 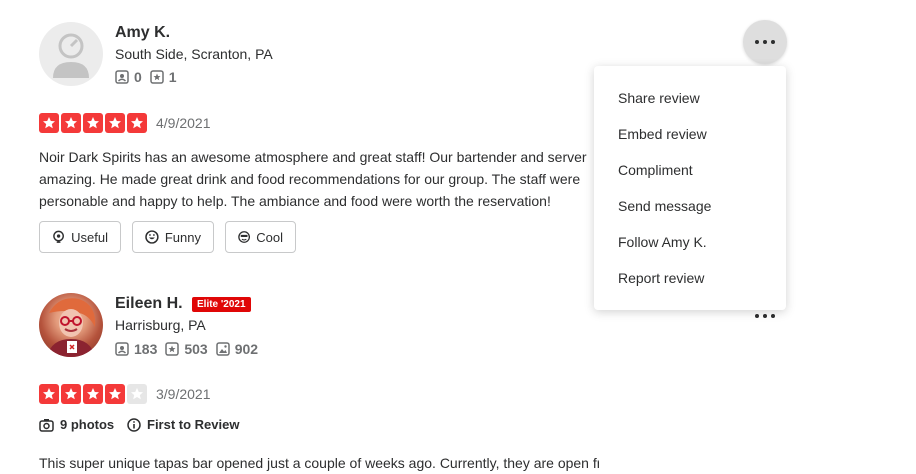 I want to click on reviews-stat: 1, so click(x=163, y=77).